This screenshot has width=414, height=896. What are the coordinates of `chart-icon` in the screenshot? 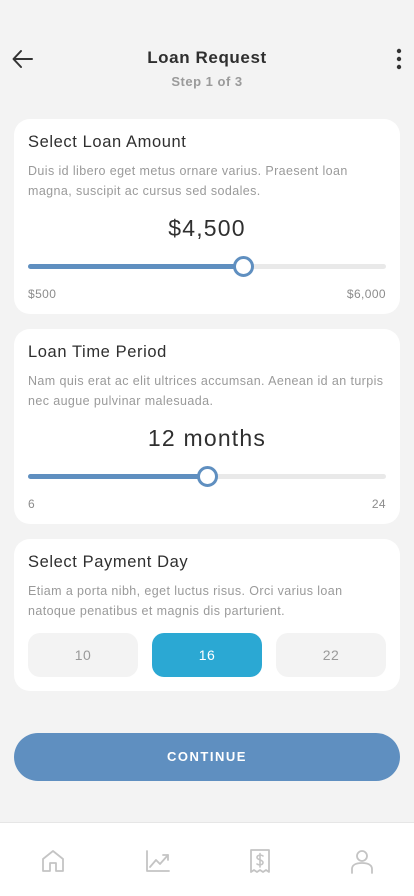 It's located at (158, 861).